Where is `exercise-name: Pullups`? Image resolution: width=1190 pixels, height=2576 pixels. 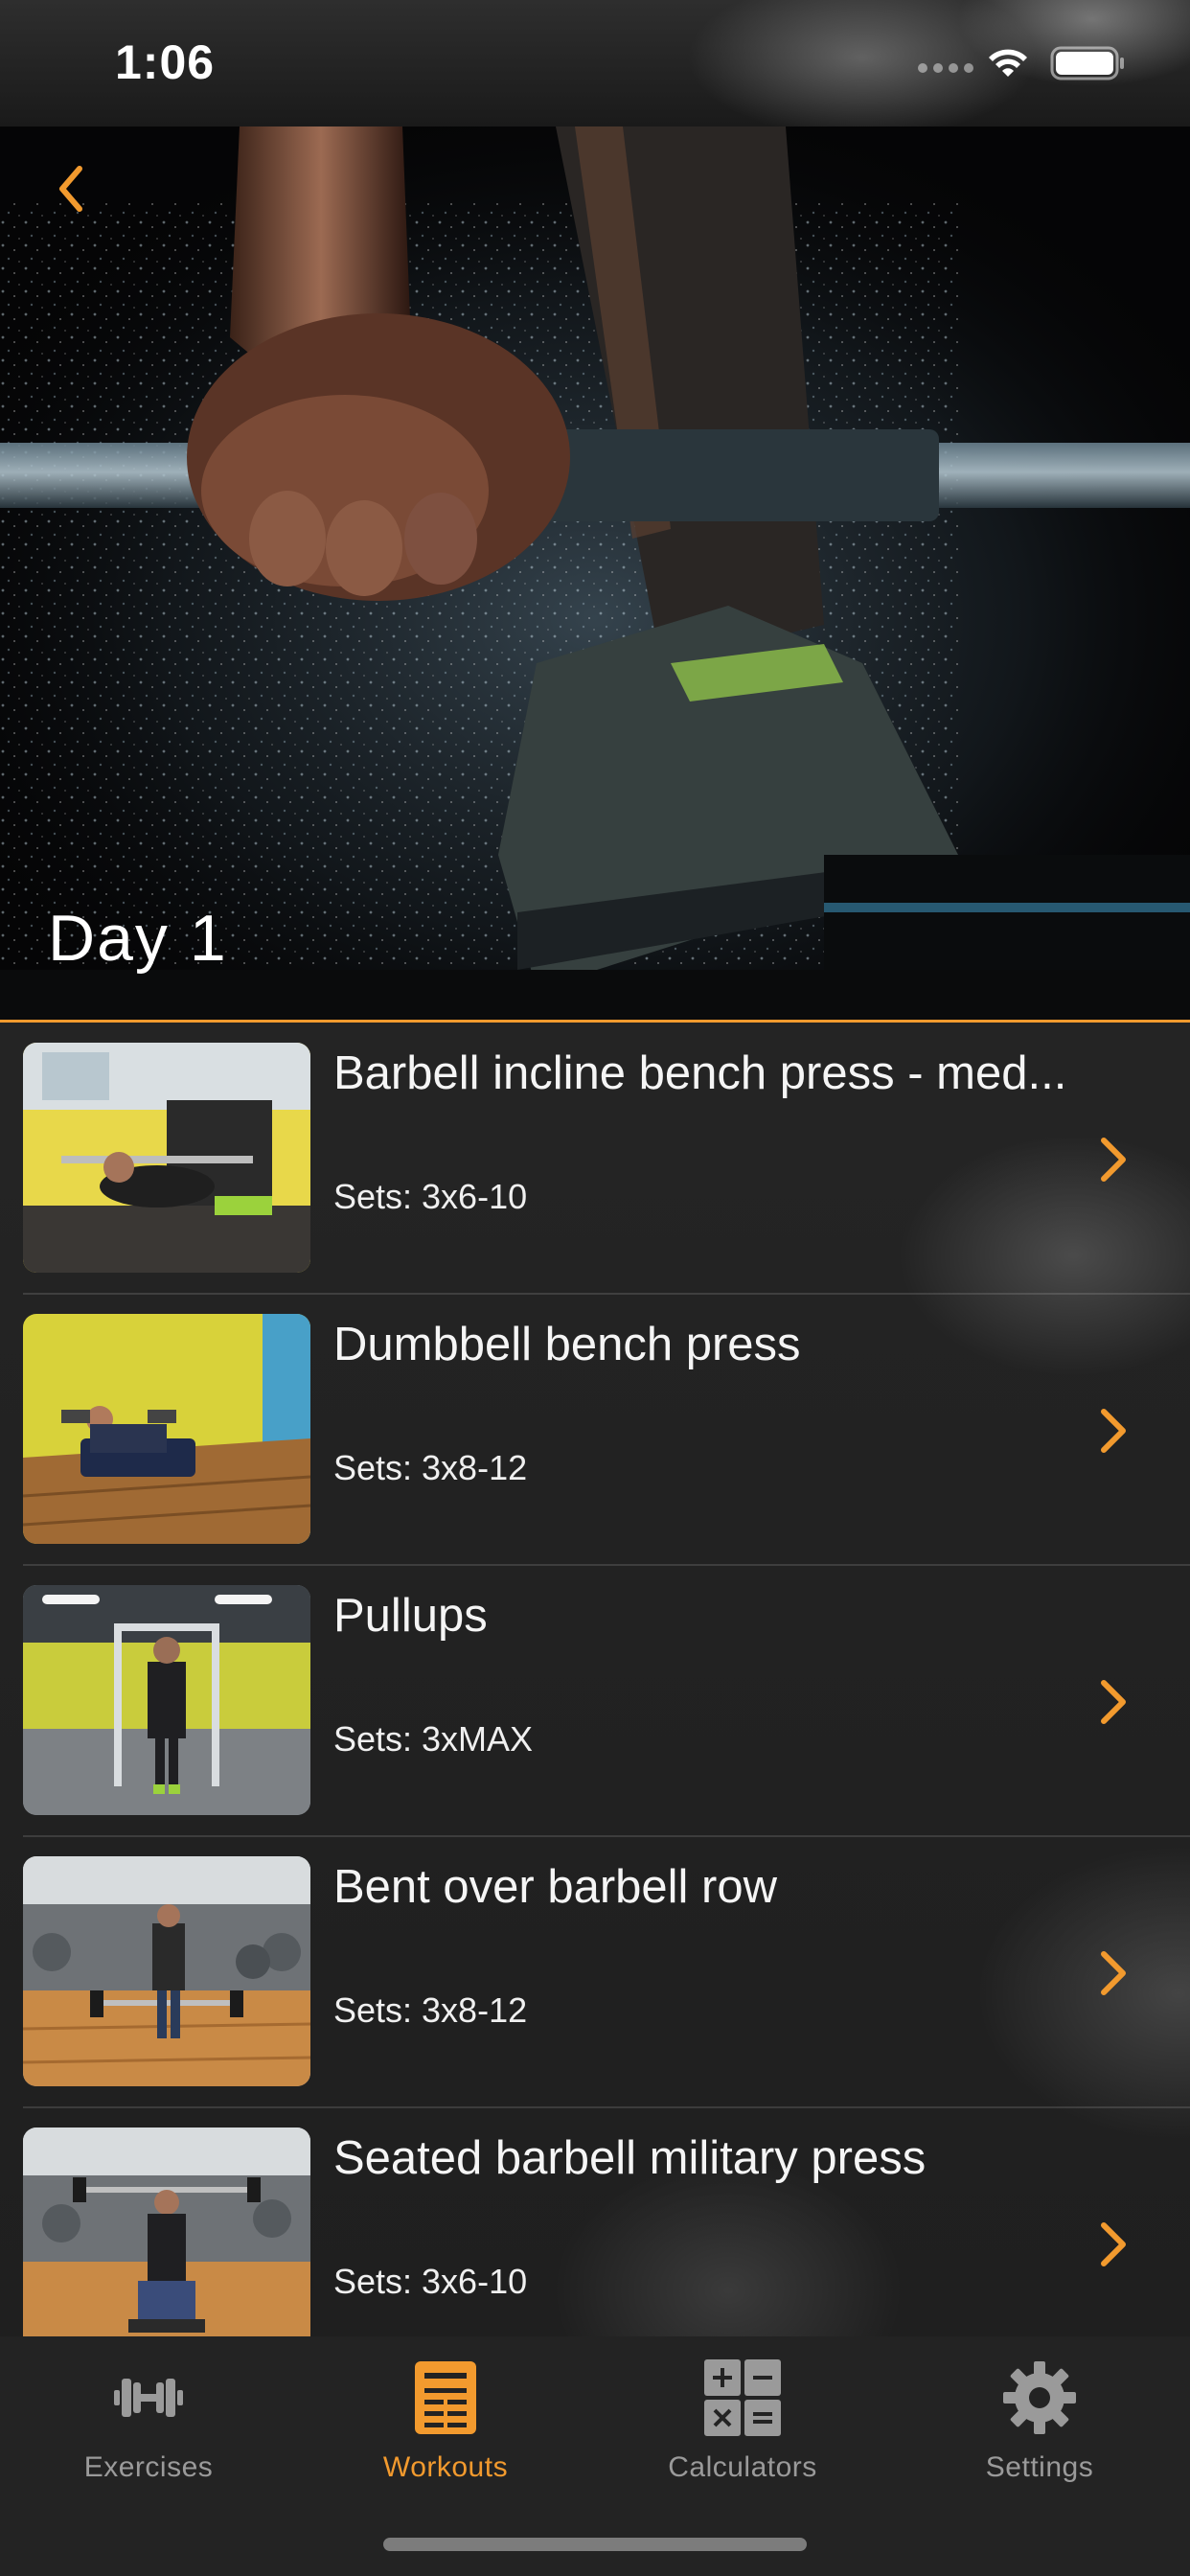 exercise-name: Pullups is located at coordinates (411, 1616).